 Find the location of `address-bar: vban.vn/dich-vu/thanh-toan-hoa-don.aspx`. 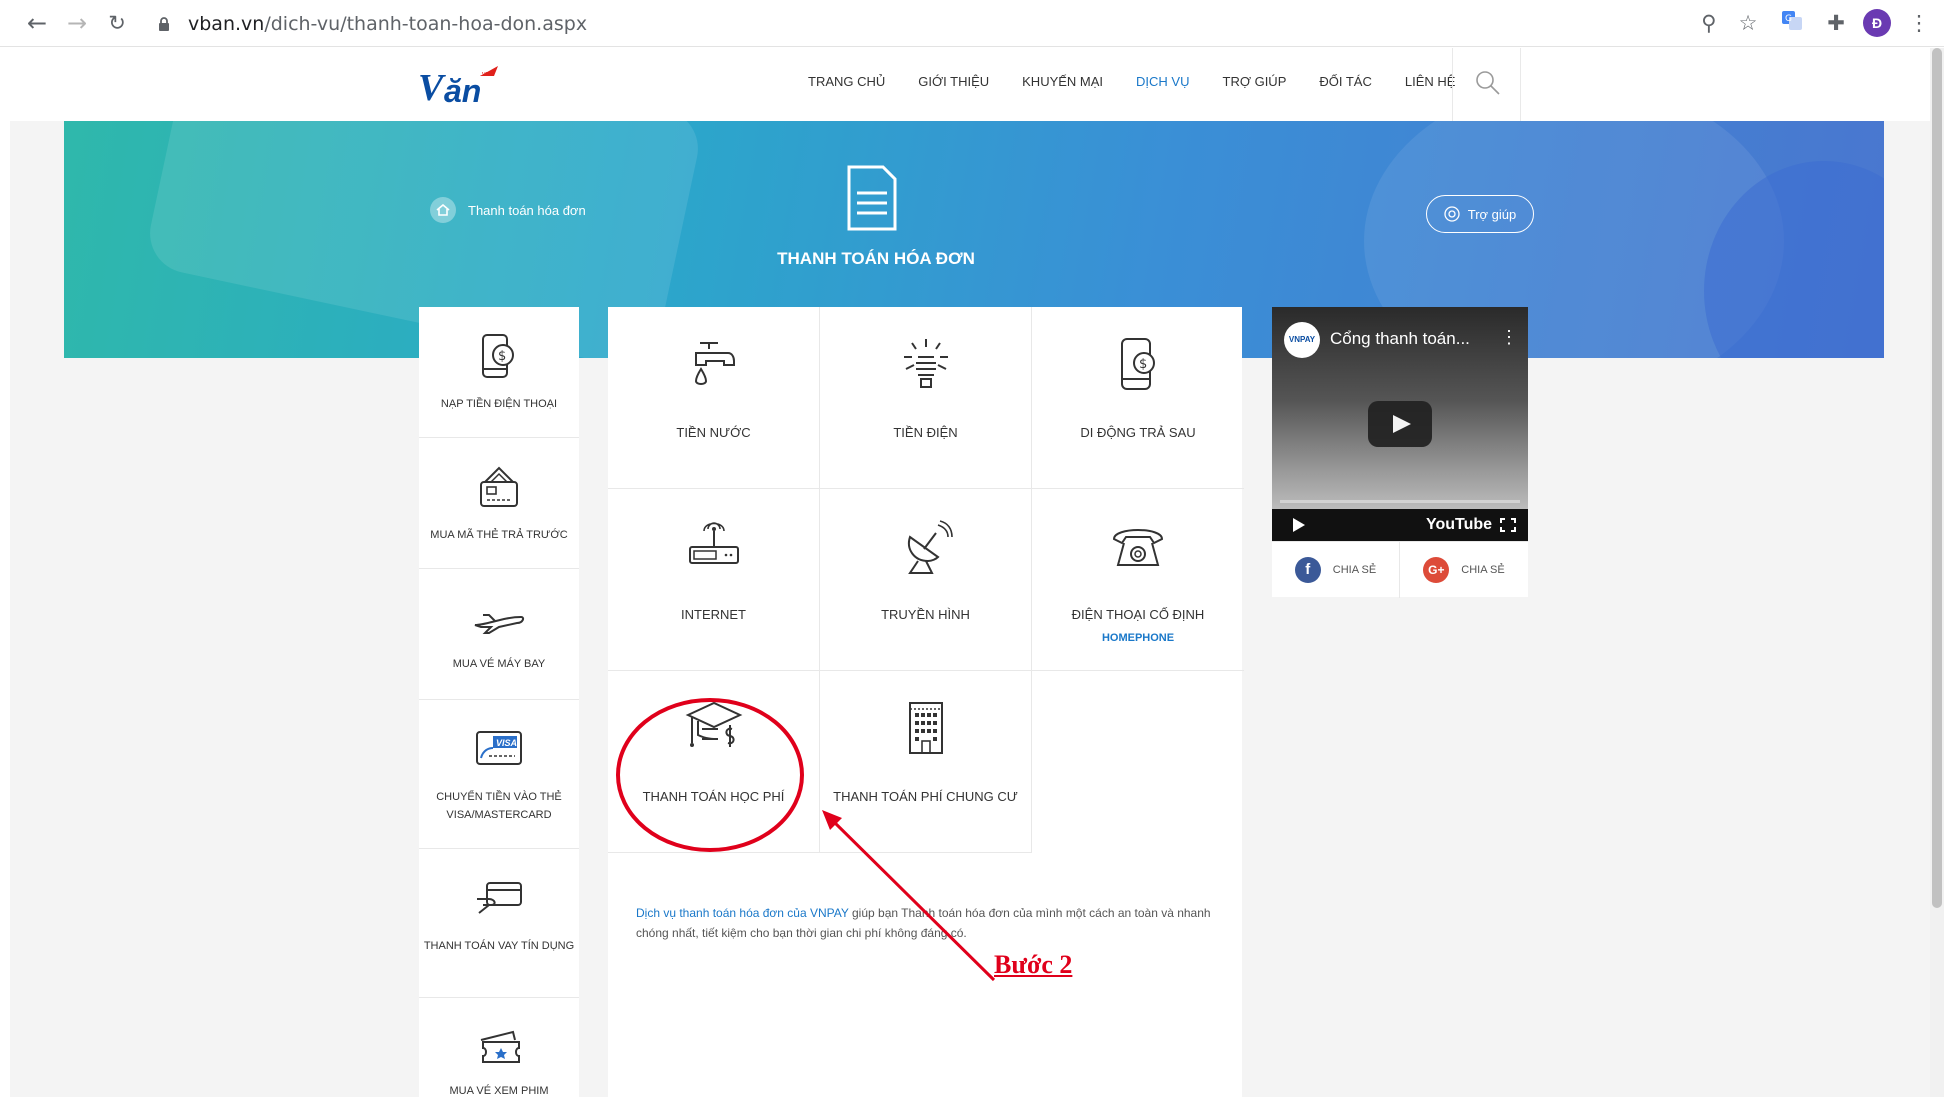

address-bar: vban.vn/dich-vu/thanh-toan-hoa-don.aspx is located at coordinates (928, 24).